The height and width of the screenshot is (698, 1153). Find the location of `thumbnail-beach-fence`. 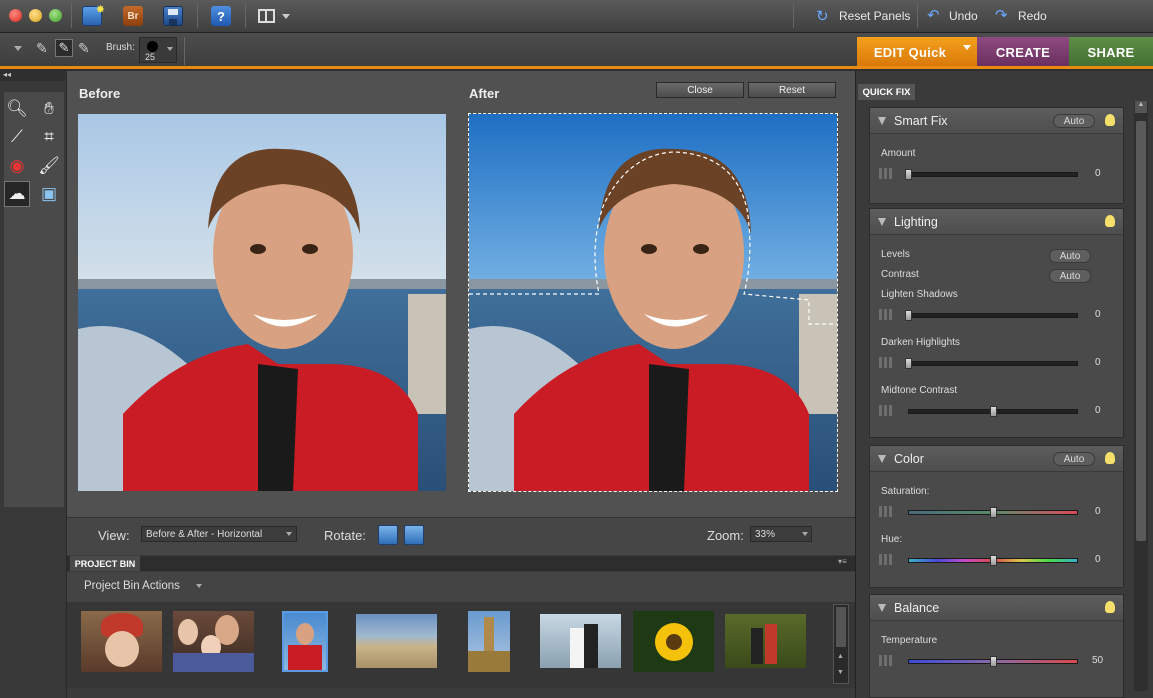

thumbnail-beach-fence is located at coordinates (396, 641).